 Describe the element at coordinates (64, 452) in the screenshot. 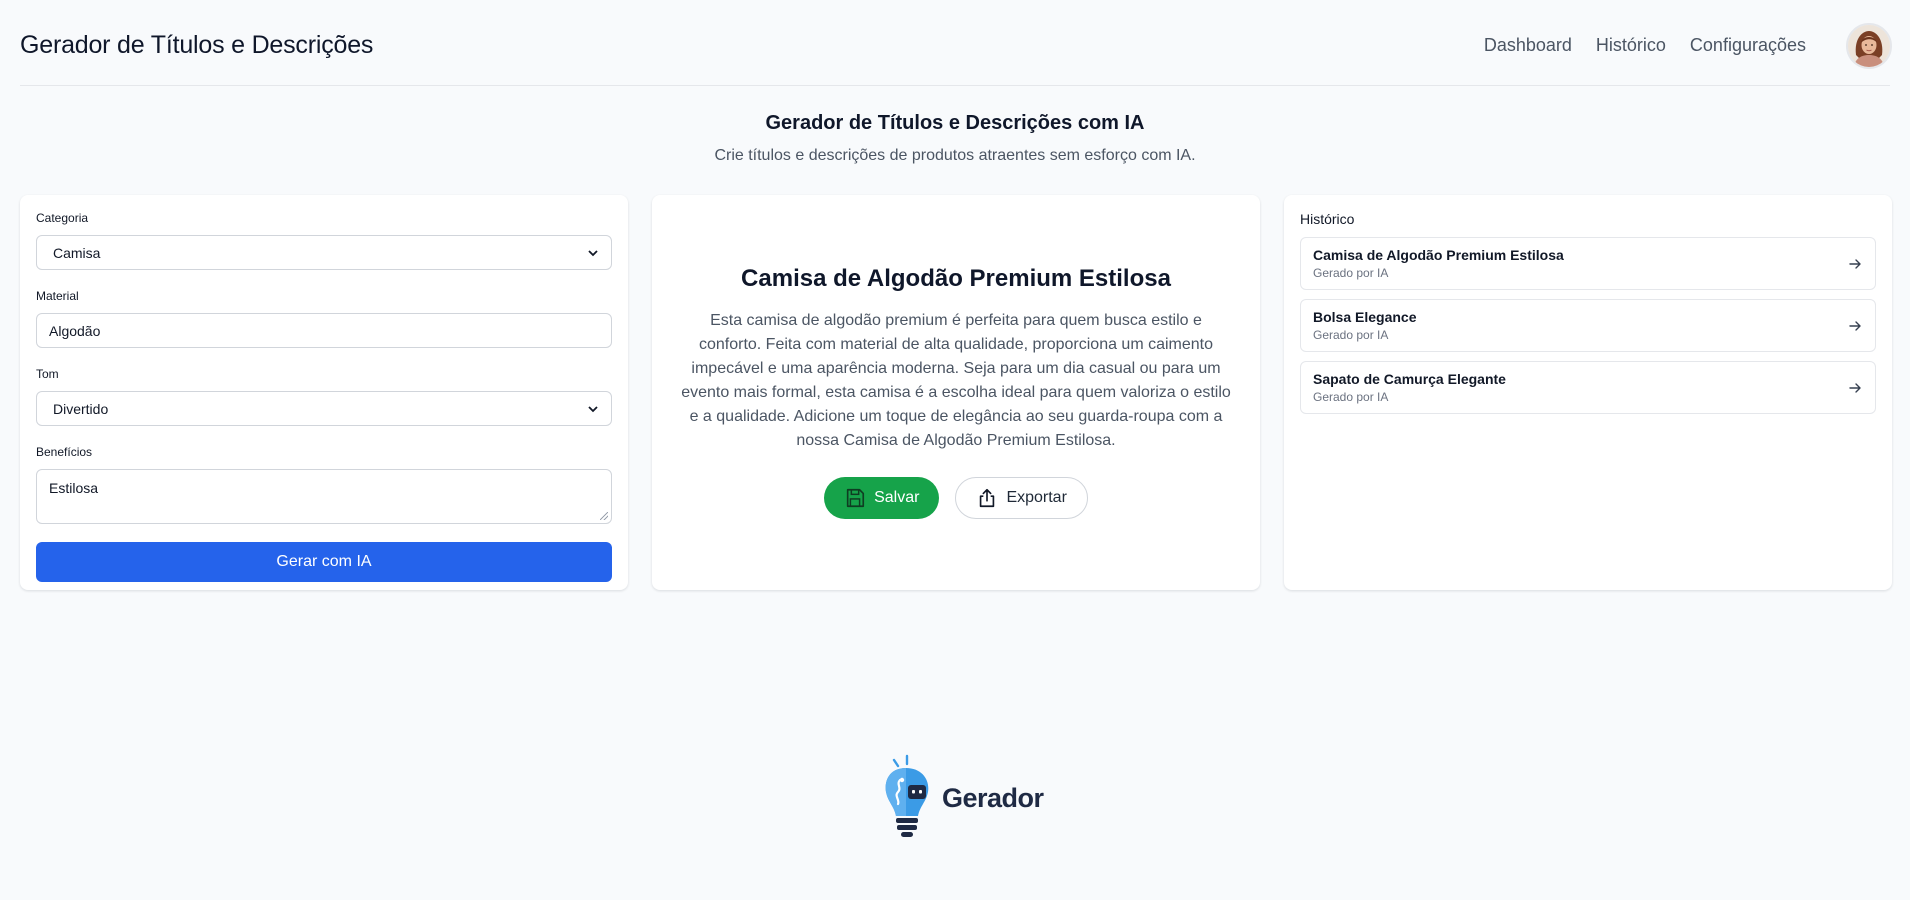

I see `benefits-label: Benefícios` at that location.